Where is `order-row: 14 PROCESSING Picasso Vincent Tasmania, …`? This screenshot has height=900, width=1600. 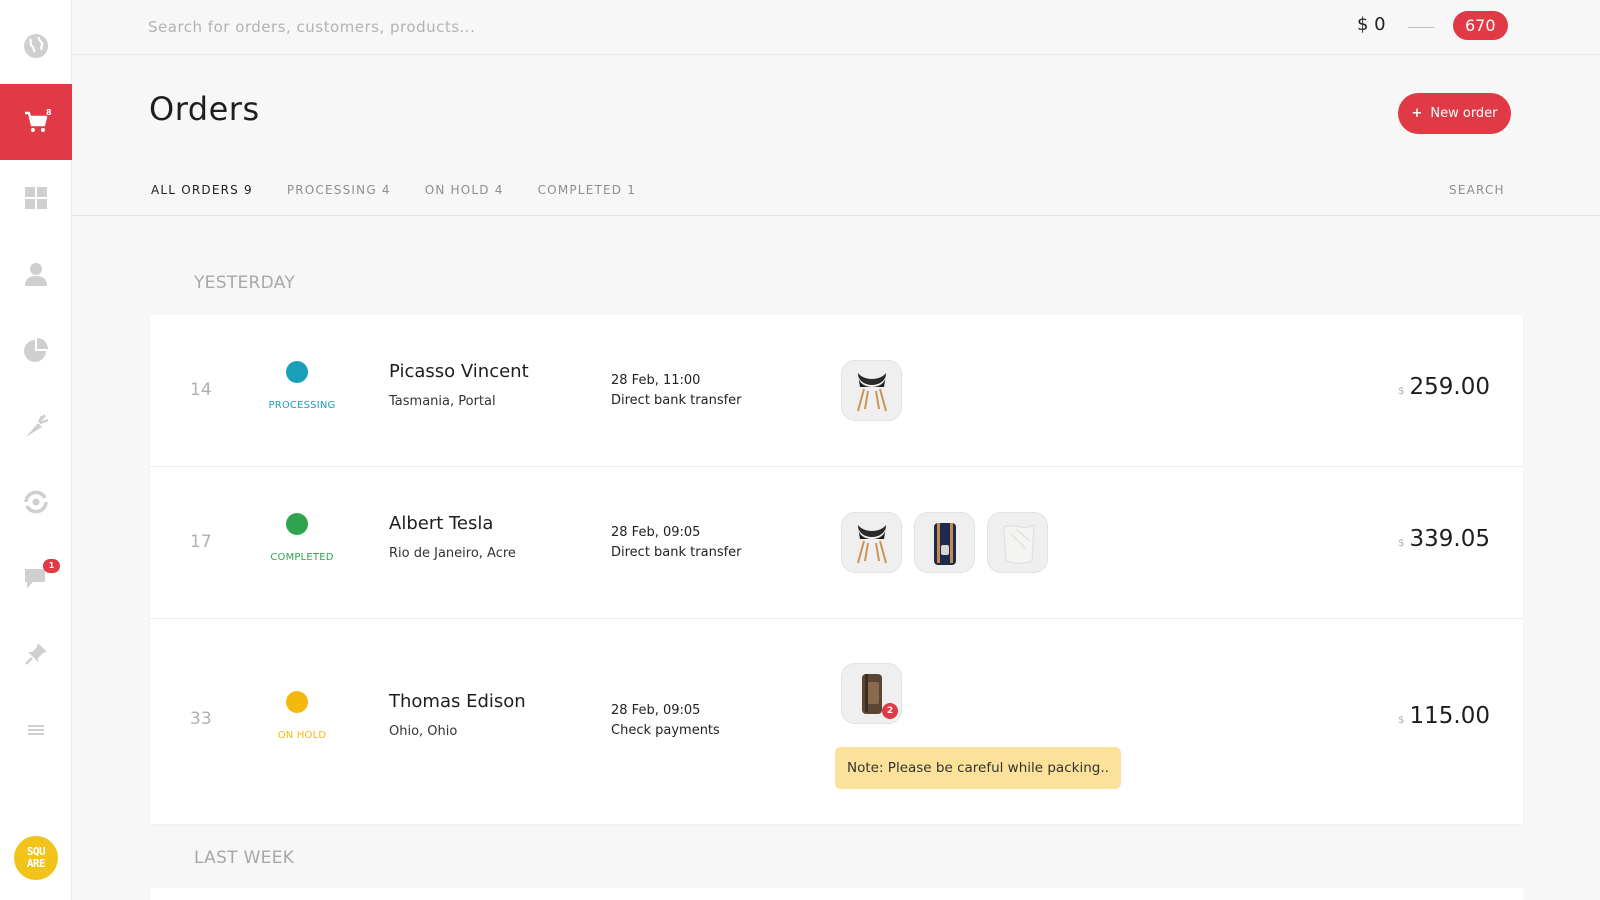
order-row: 14 PROCESSING Picasso Vincent Tasmania, … is located at coordinates (836, 391).